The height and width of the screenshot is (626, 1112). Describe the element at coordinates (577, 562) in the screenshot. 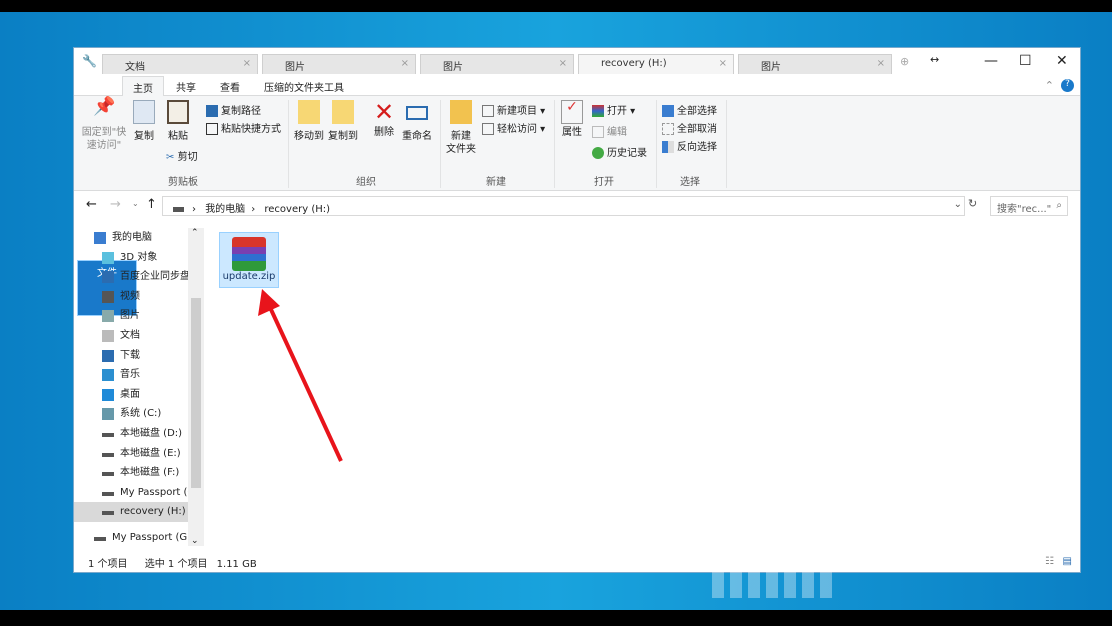

I see `status-bar: 1 个项目 选中 1 个项目 1.11 GB ☷ ▤` at that location.